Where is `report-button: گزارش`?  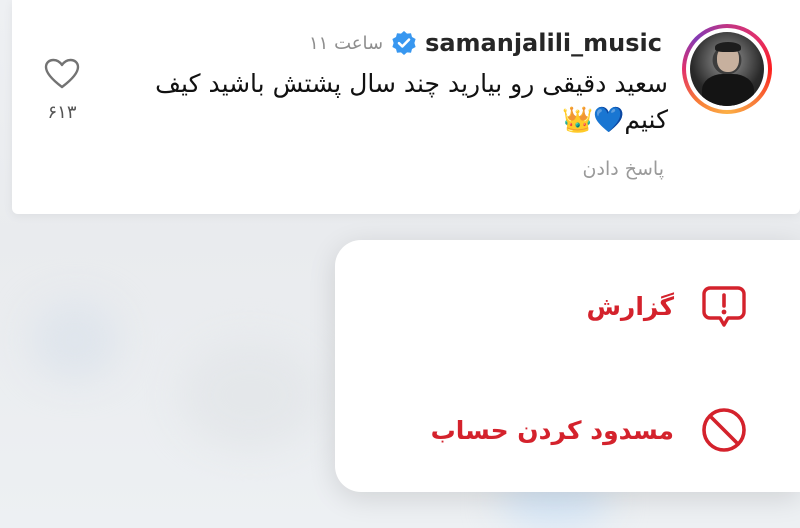
report-button: گزارش is located at coordinates (668, 306).